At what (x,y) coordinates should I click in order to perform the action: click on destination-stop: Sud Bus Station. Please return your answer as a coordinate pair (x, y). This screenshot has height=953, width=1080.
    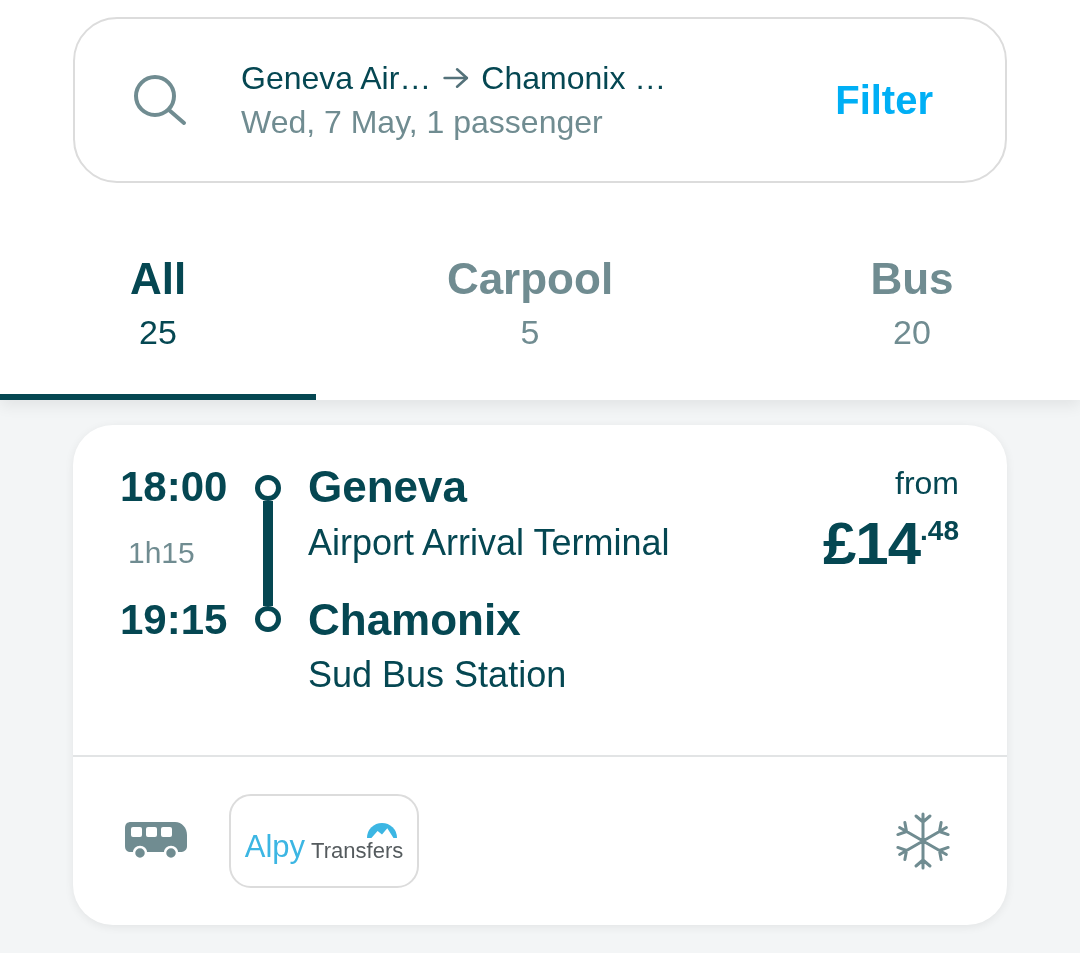
    Looking at the image, I should click on (437, 675).